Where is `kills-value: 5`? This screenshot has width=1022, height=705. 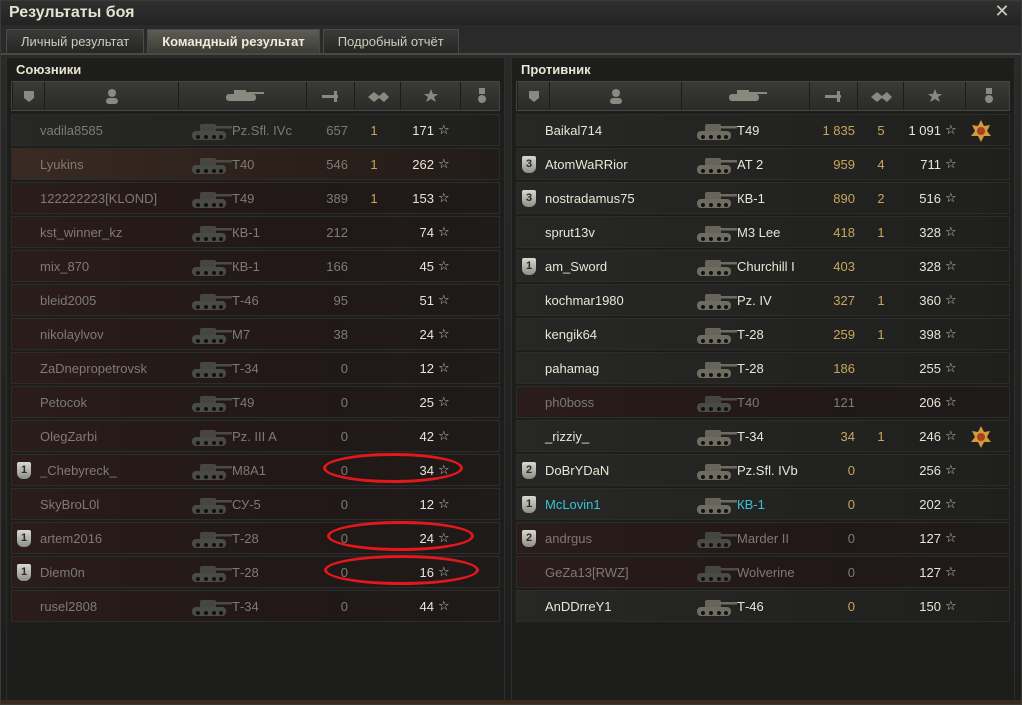 kills-value: 5 is located at coordinates (881, 130).